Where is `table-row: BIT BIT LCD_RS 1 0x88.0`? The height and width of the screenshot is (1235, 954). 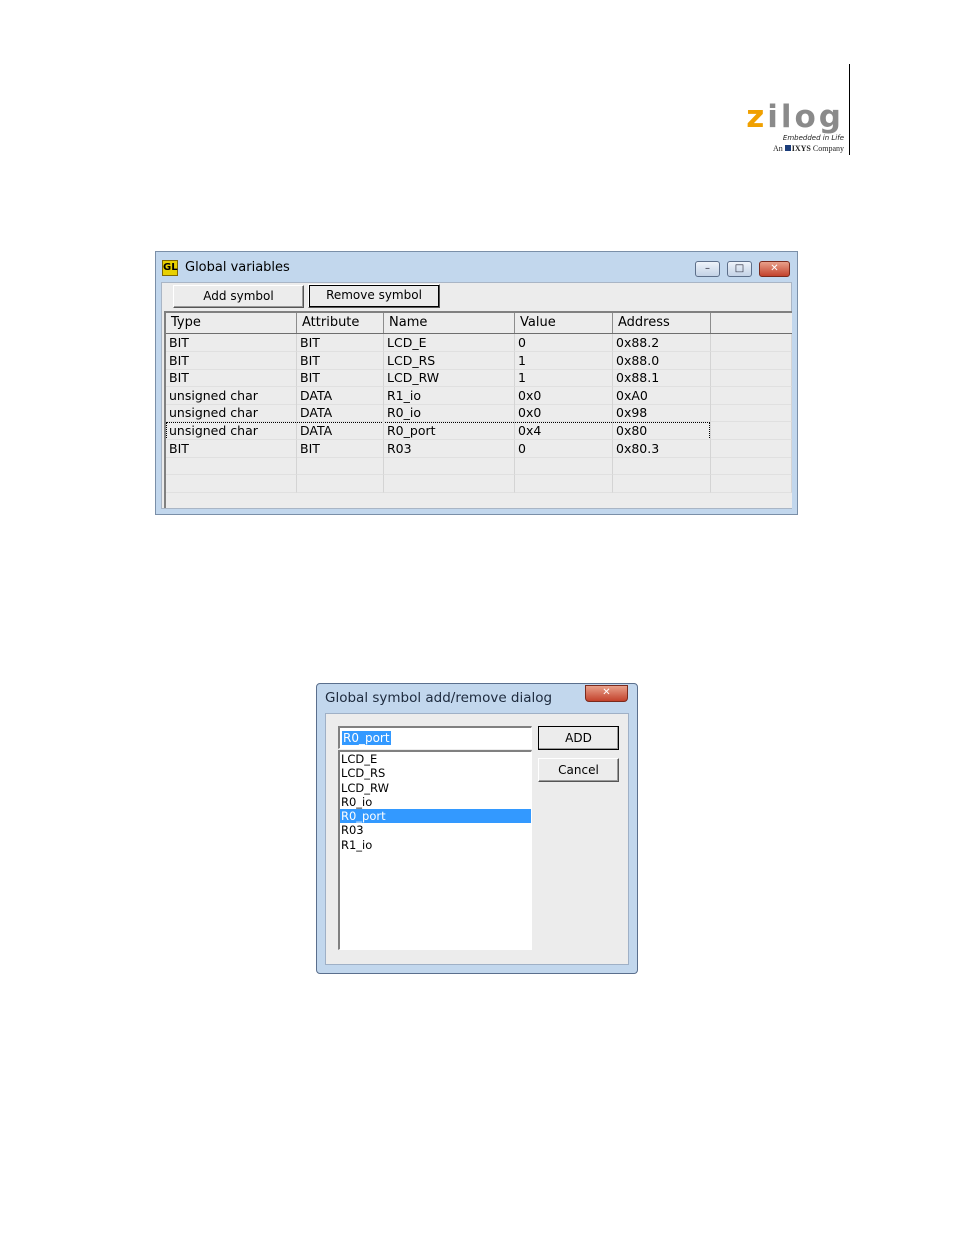
table-row: BIT BIT LCD_RS 1 0x88.0 is located at coordinates (479, 360).